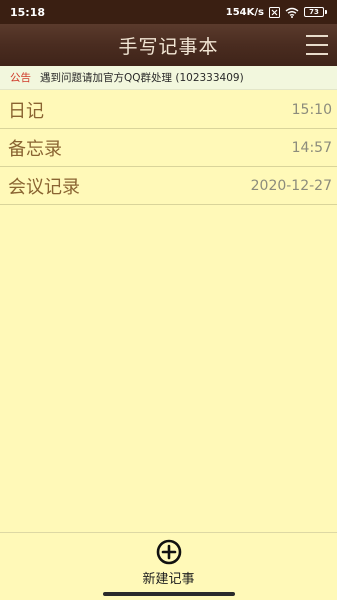 The width and height of the screenshot is (337, 600). I want to click on note-time: 15:10, so click(311, 109).